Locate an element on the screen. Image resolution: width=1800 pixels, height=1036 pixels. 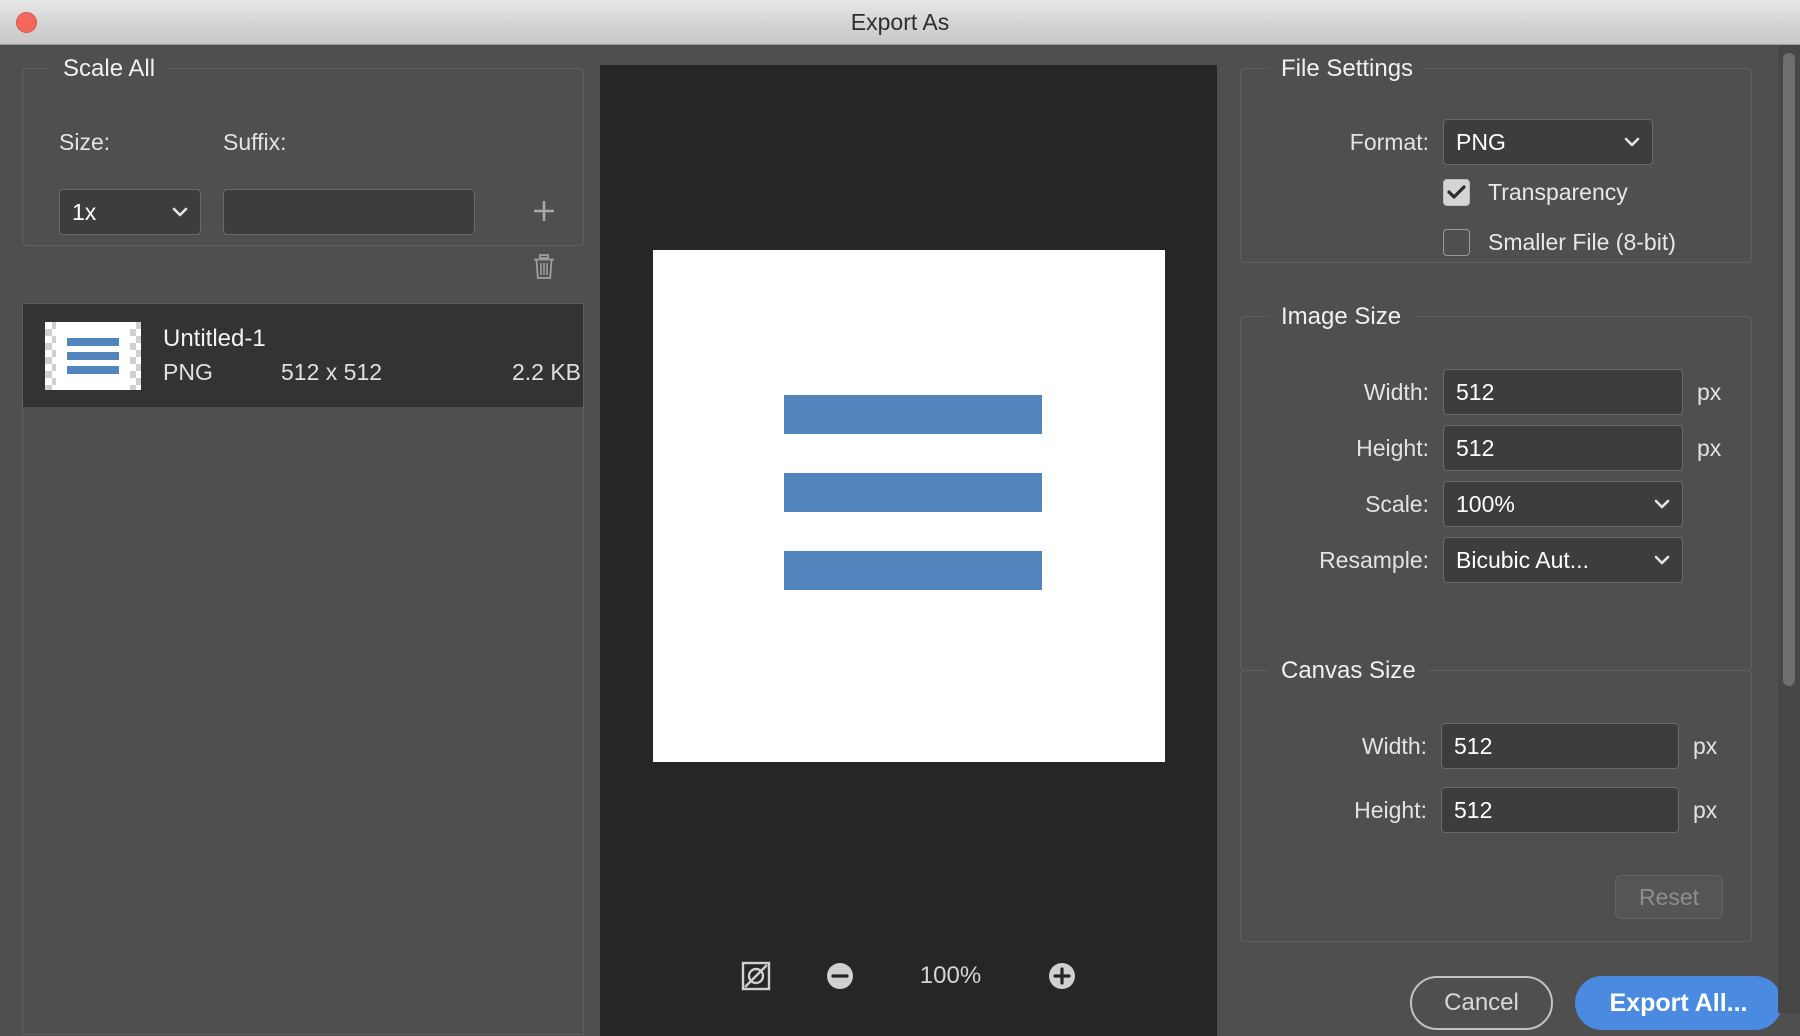
canvas-width-label: Width: is located at coordinates (1394, 745).